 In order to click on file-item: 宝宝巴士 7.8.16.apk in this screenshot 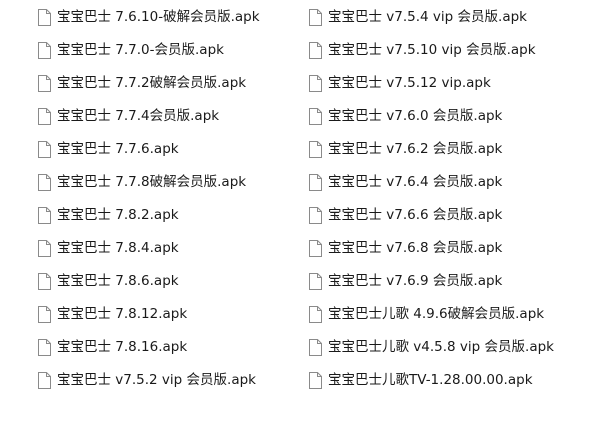, I will do `click(112, 347)`.